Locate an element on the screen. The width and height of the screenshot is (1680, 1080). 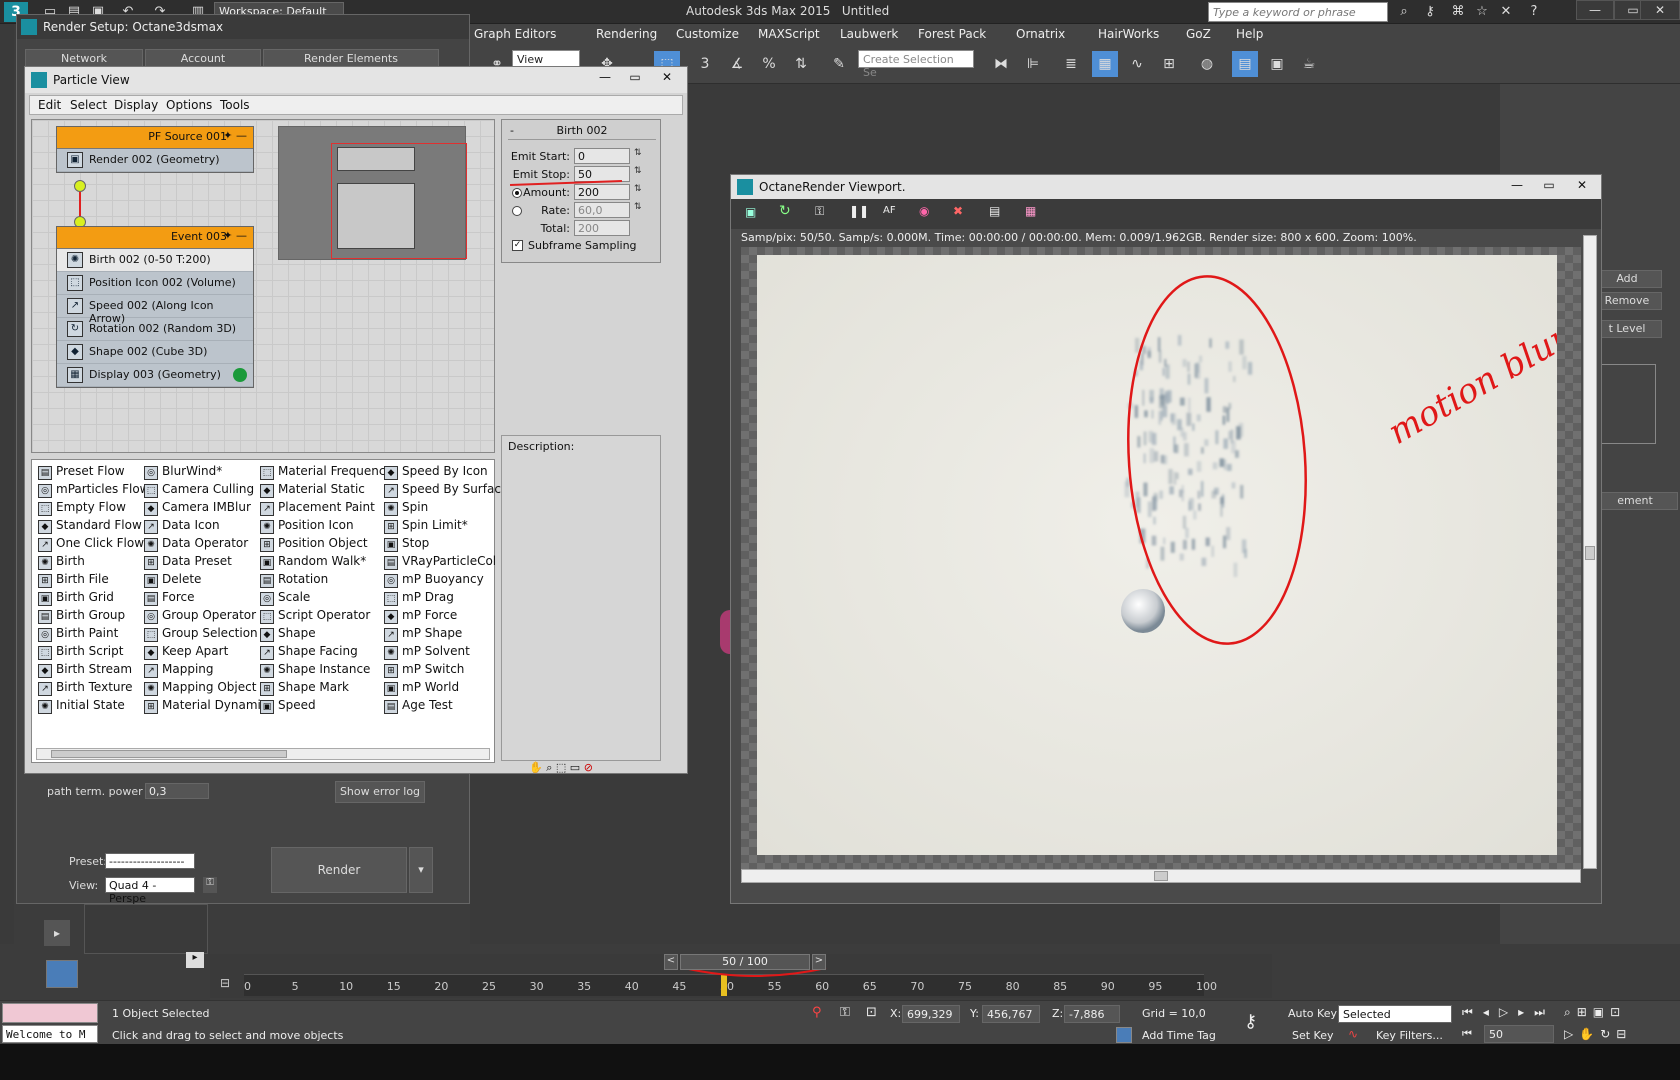
close-button: ✕ is located at coordinates (1660, 10).